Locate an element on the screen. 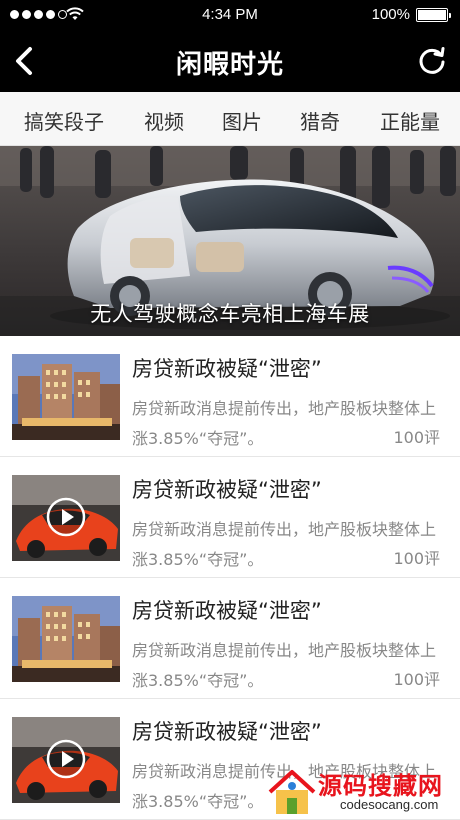  tab-jokes: 搞笑段子 is located at coordinates (64, 120).